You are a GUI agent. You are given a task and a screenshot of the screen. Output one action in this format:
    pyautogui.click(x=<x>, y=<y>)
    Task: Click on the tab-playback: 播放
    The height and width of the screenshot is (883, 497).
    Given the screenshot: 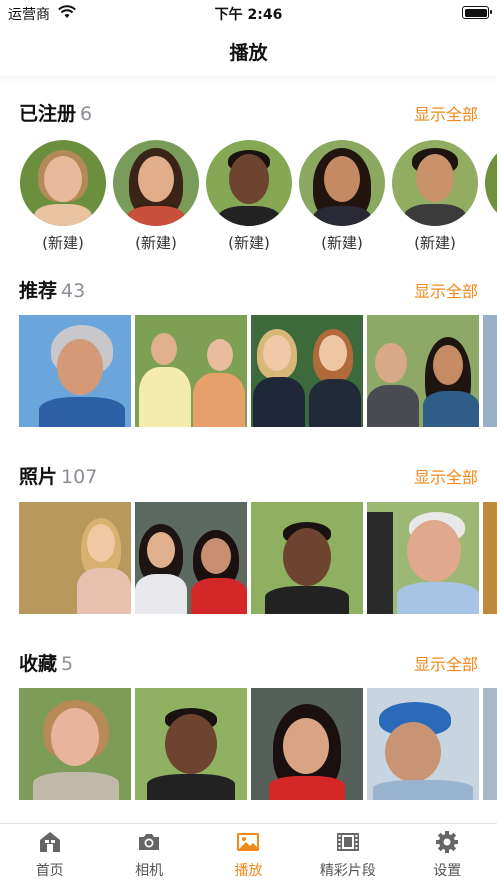 What is the action you would take?
    pyautogui.click(x=248, y=853)
    